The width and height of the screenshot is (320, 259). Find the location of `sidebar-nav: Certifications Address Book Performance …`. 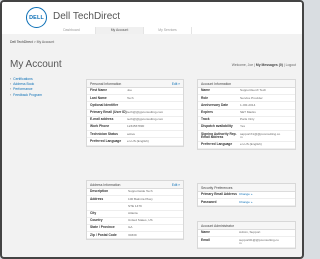

sidebar-nav: Certifications Address Book Performance … is located at coordinates (45, 87).